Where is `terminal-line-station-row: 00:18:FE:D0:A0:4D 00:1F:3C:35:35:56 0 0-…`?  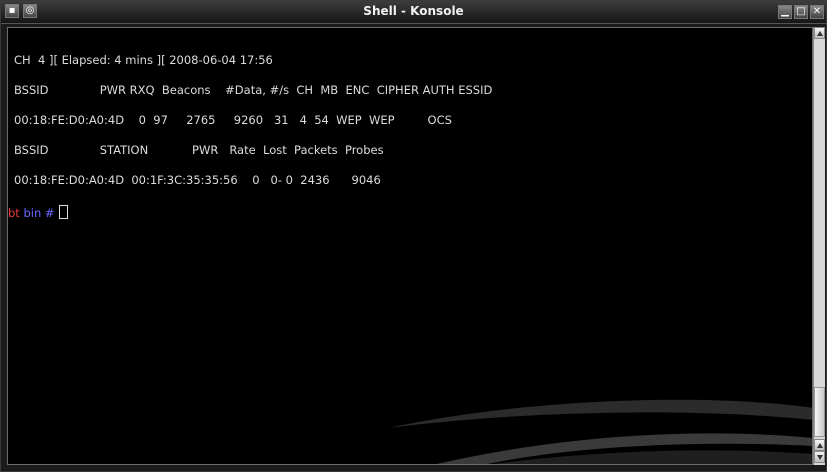 terminal-line-station-row: 00:18:FE:D0:A0:4D 00:1F:3C:35:35:56 0 0-… is located at coordinates (197, 180).